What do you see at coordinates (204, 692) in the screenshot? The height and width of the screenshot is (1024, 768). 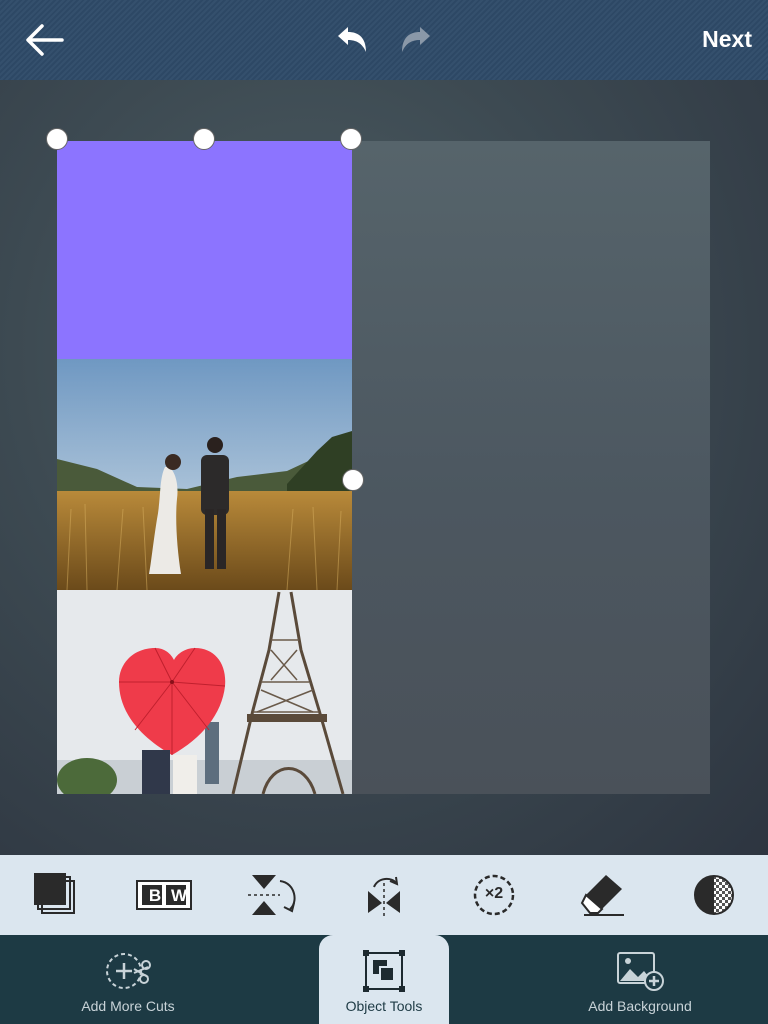 I see `paris-umbrella-photo` at bounding box center [204, 692].